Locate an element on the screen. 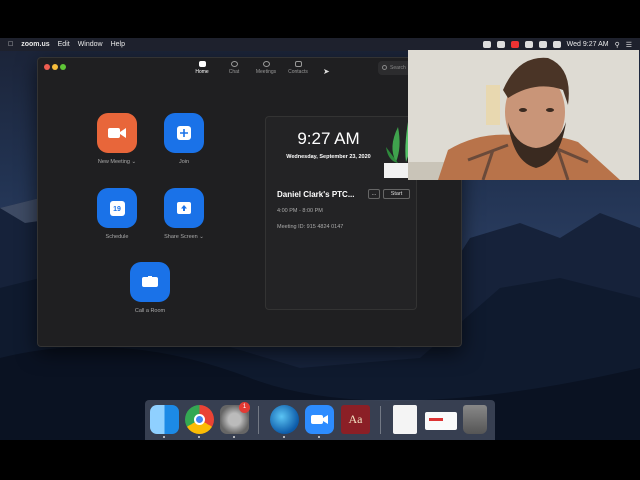  tab-meetings: Meetings is located at coordinates (266, 68).